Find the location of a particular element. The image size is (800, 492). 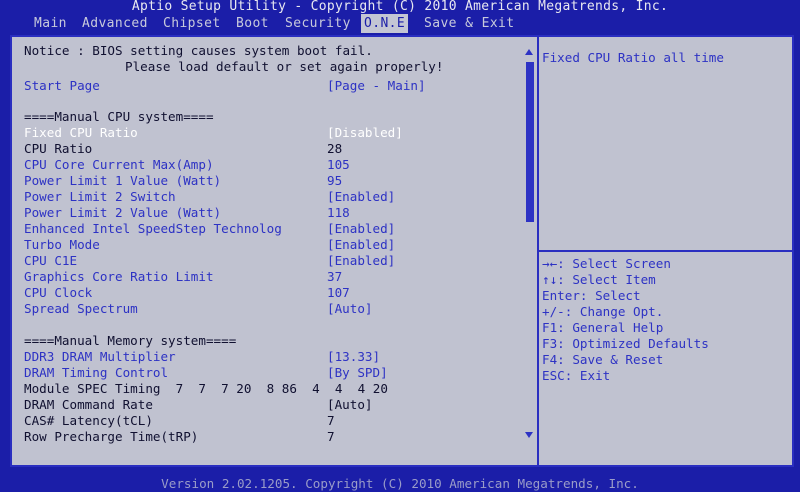

setting-row-row-precharge: Row Precharge Time(tRP) 7 is located at coordinates (179, 437).